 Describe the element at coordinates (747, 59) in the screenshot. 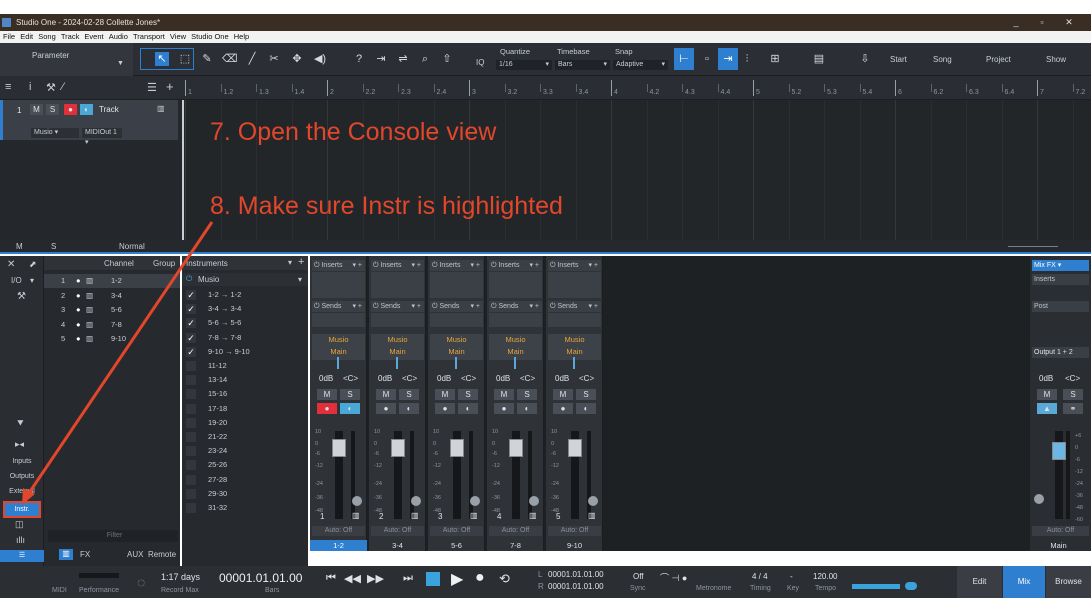

I see `snap-loop-icon: ⫶` at that location.